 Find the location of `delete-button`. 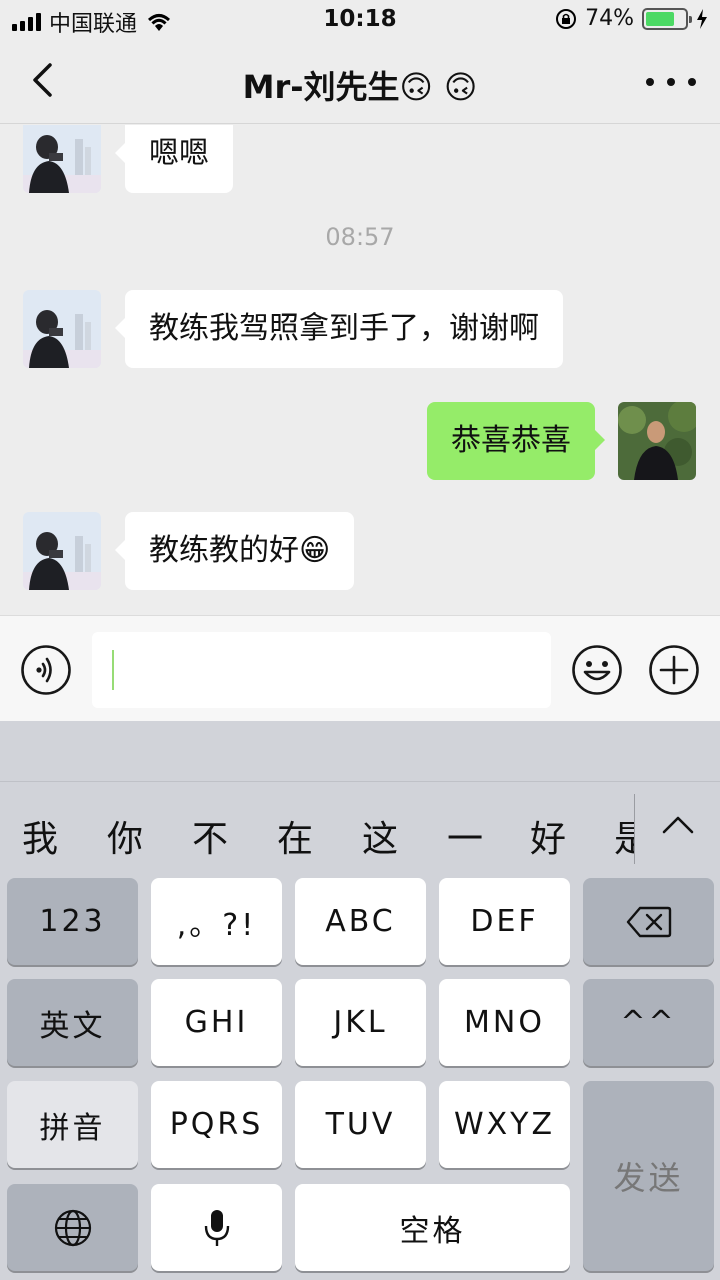

delete-button is located at coordinates (648, 921).